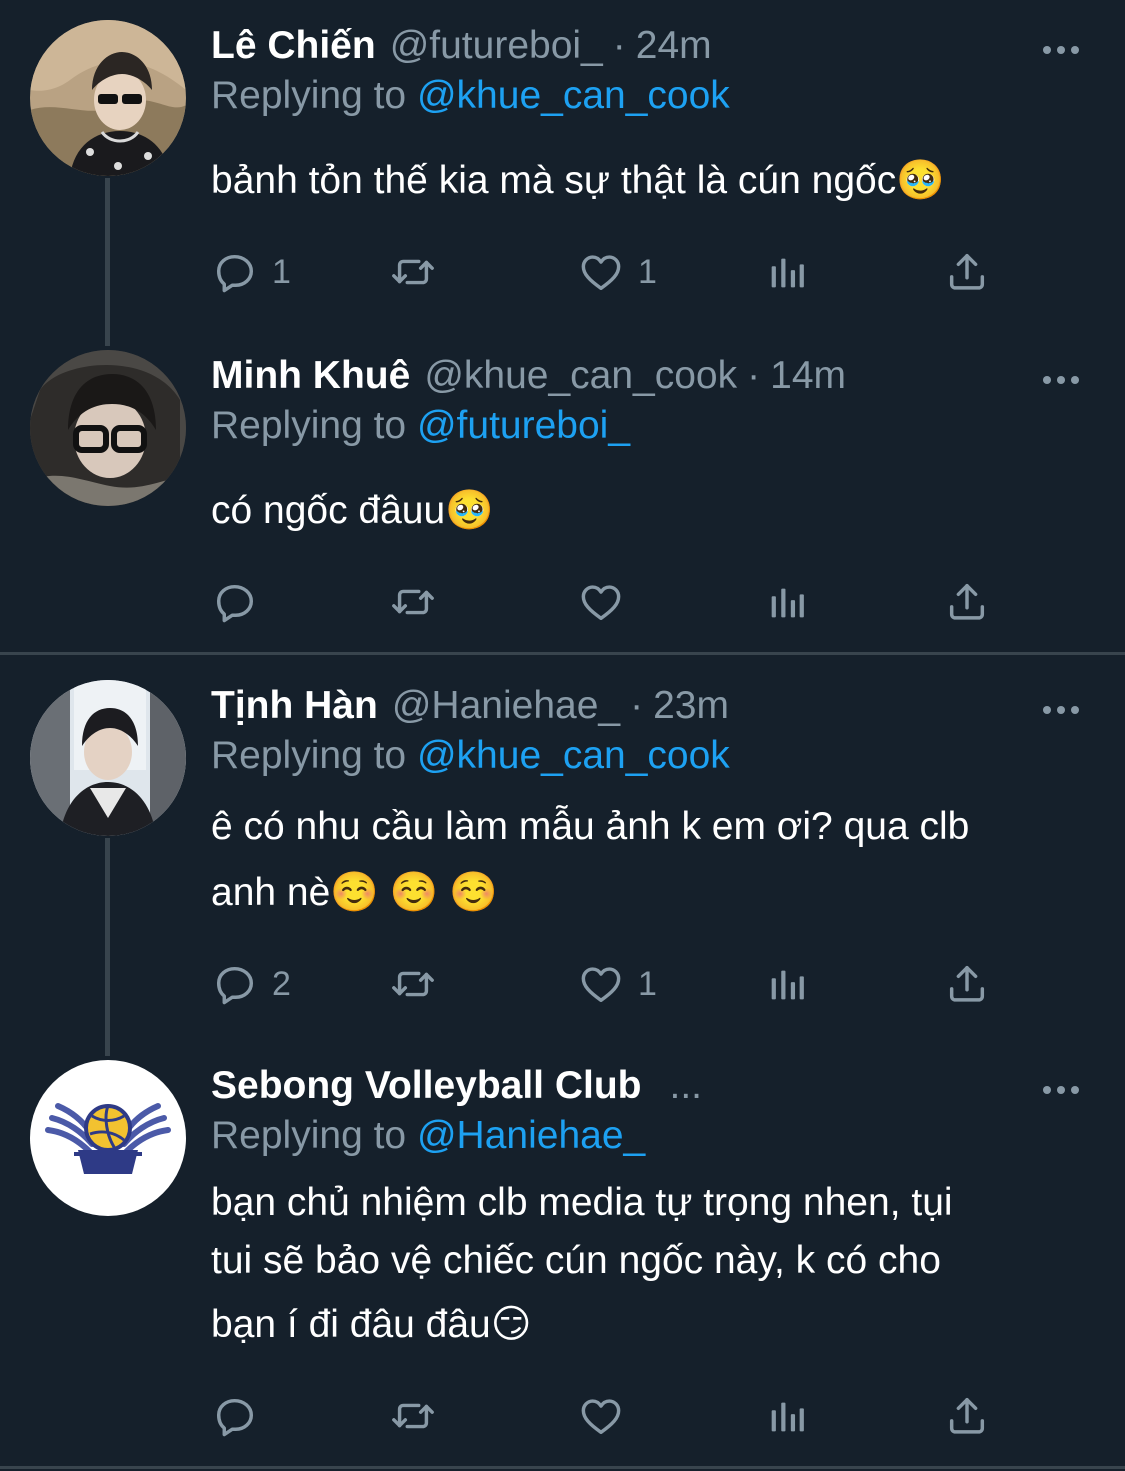 This screenshot has width=1125, height=1471. Describe the element at coordinates (531, 1135) in the screenshot. I see `mention-link: @Haniehae_` at that location.